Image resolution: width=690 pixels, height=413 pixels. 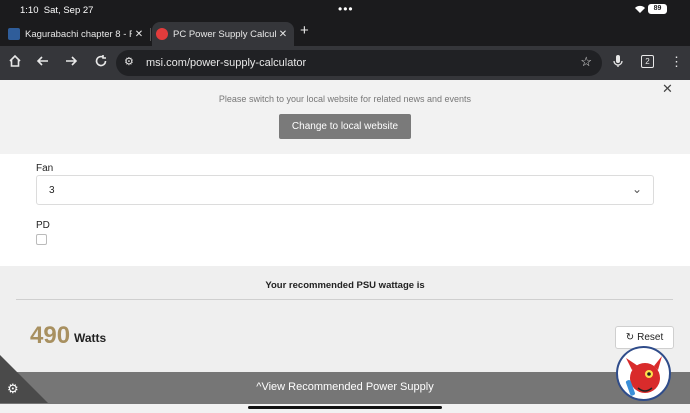 I want to click on reload-icon, so click(x=101, y=63).